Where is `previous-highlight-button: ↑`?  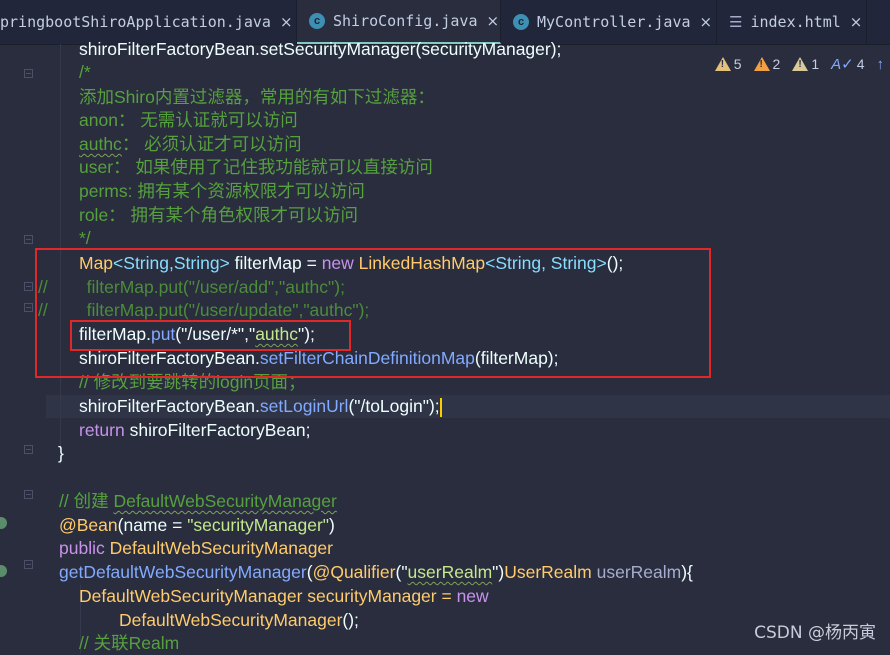
previous-highlight-button: ↑ is located at coordinates (881, 64).